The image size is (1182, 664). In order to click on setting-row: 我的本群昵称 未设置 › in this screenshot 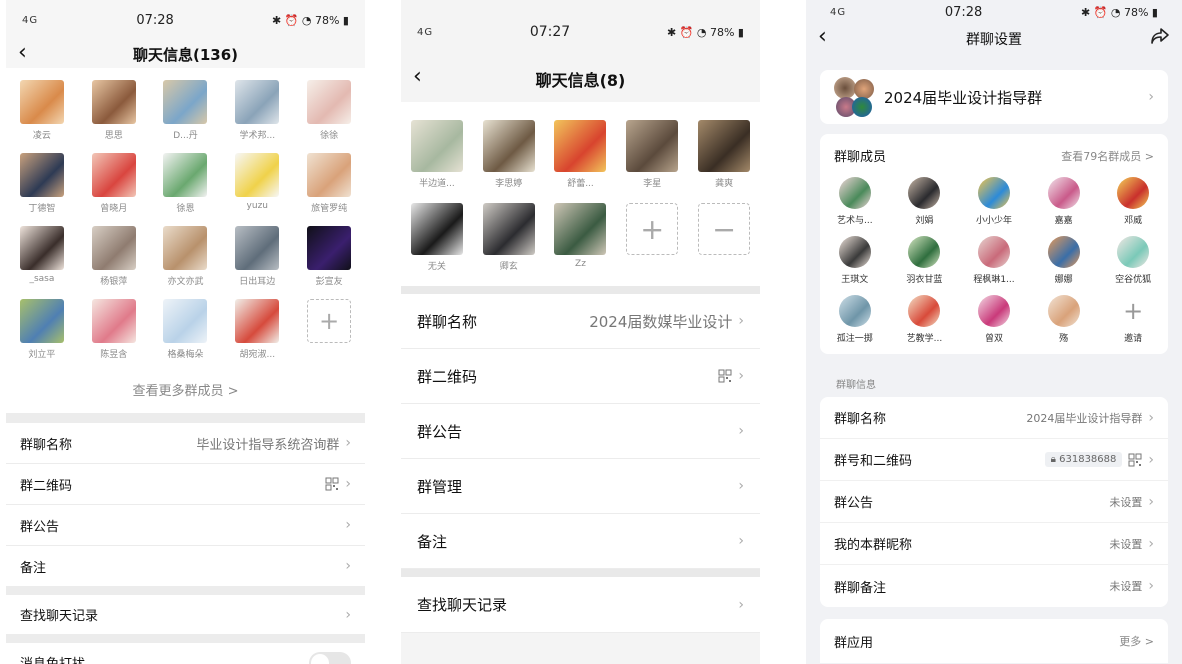, I will do `click(994, 544)`.